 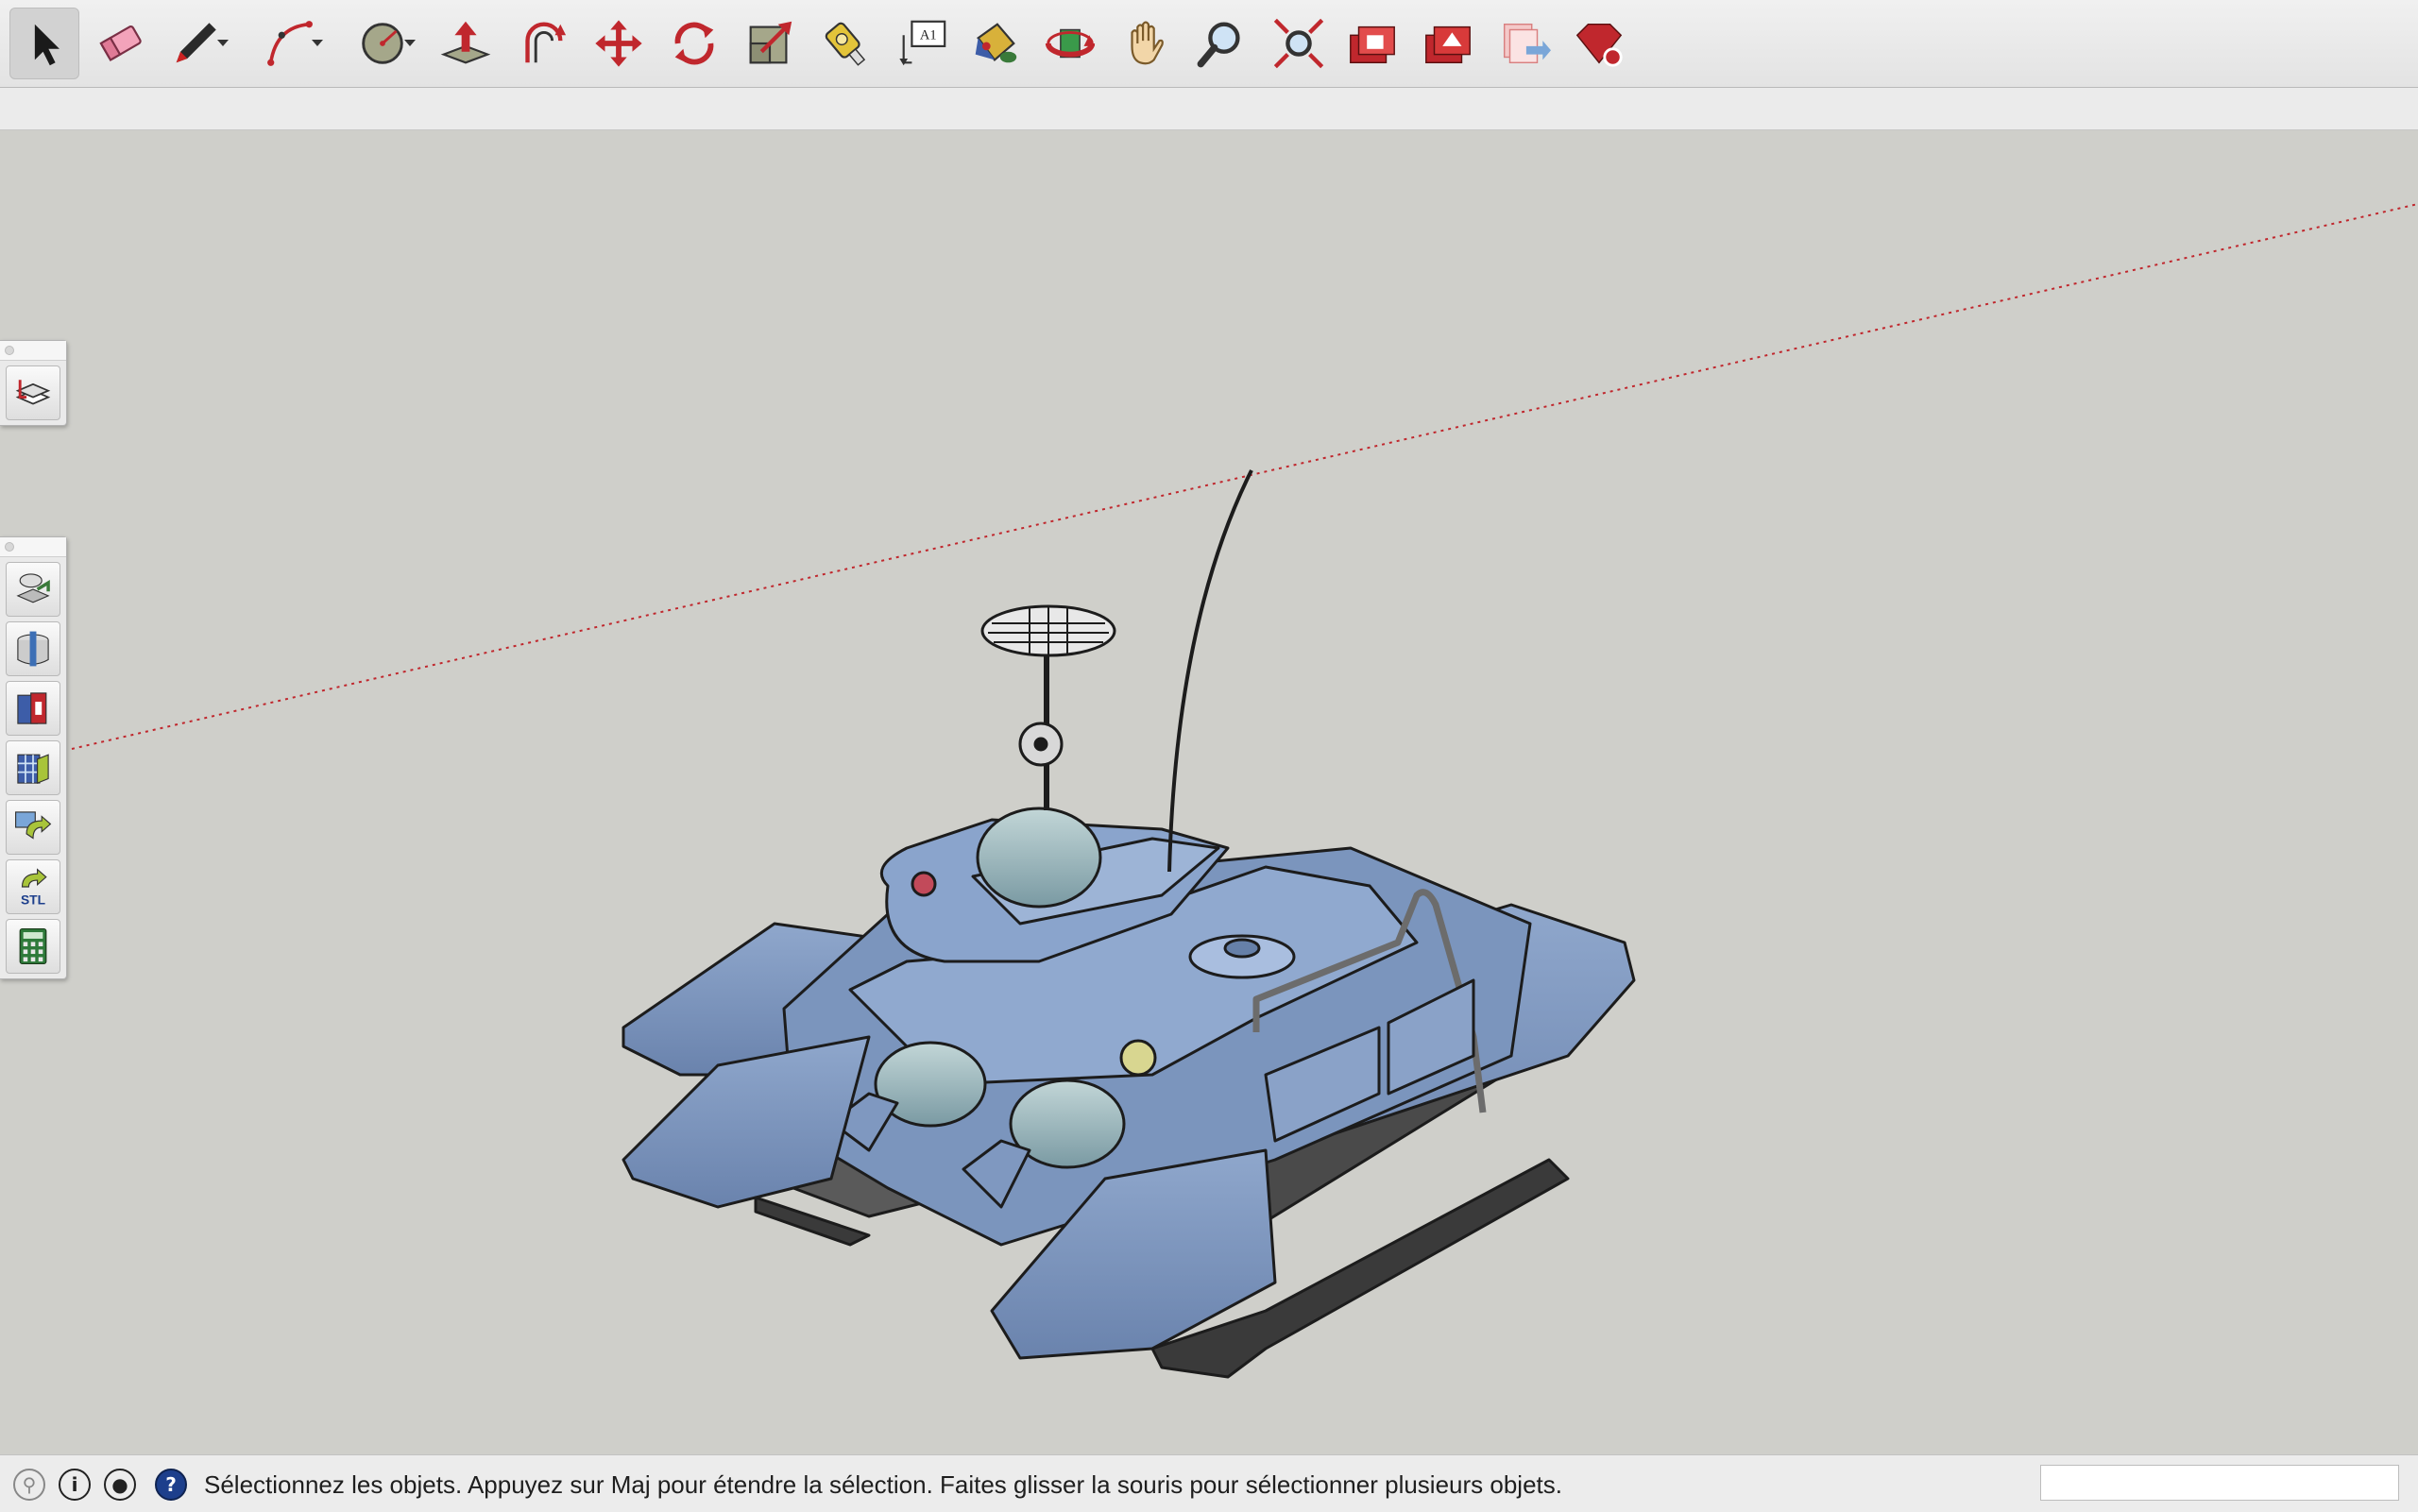 I want to click on component-grid-icon, so click(x=33, y=769).